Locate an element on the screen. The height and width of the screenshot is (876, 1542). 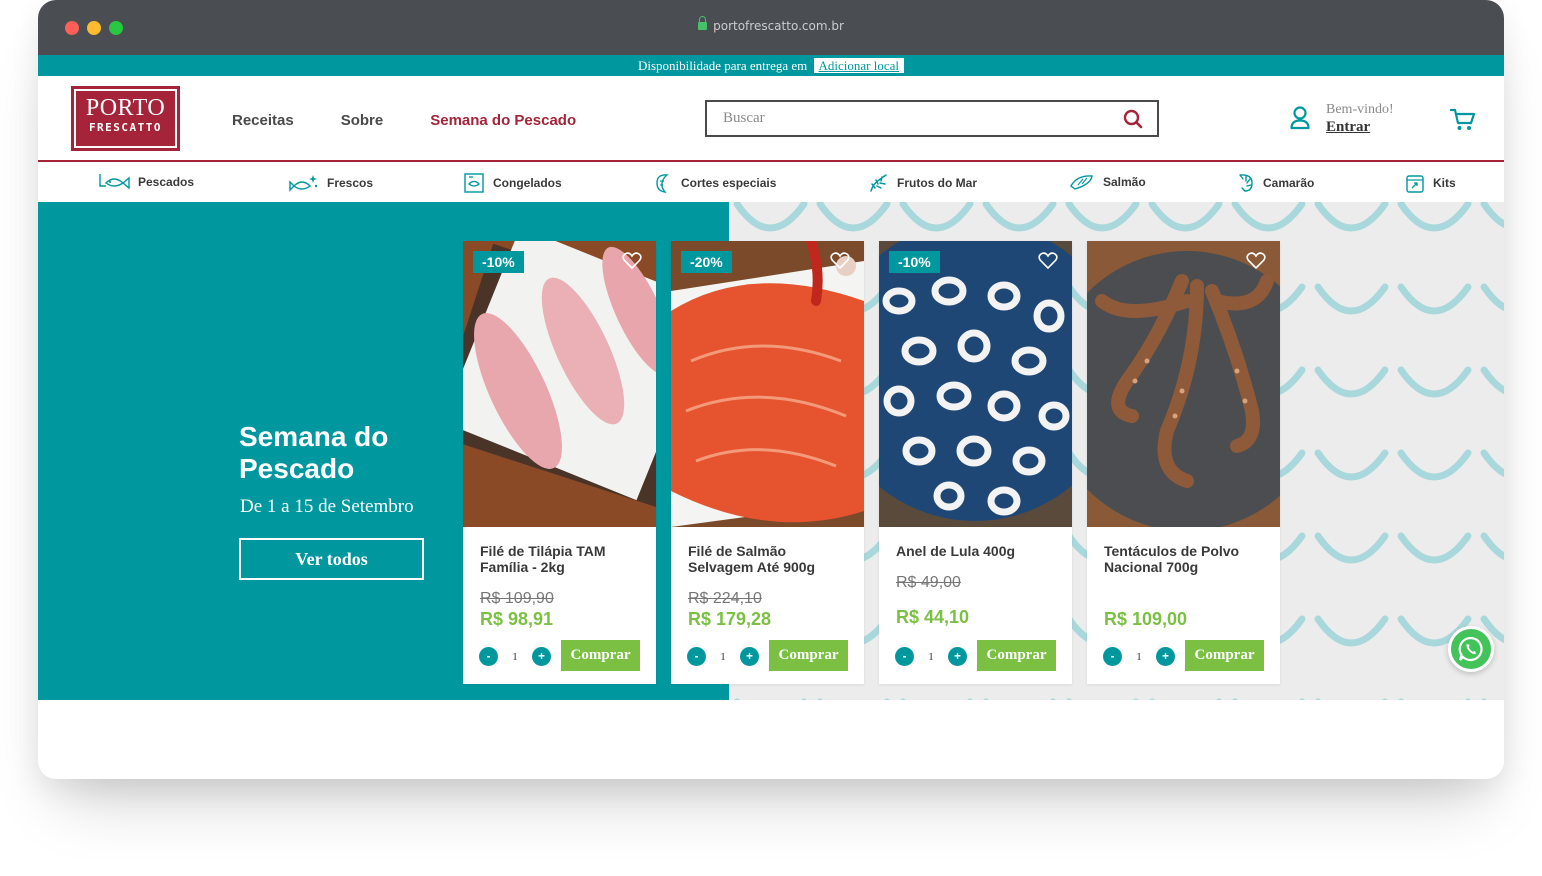
product-name: Filé de Salmão Selvagem Até 900g is located at coordinates (770, 559).